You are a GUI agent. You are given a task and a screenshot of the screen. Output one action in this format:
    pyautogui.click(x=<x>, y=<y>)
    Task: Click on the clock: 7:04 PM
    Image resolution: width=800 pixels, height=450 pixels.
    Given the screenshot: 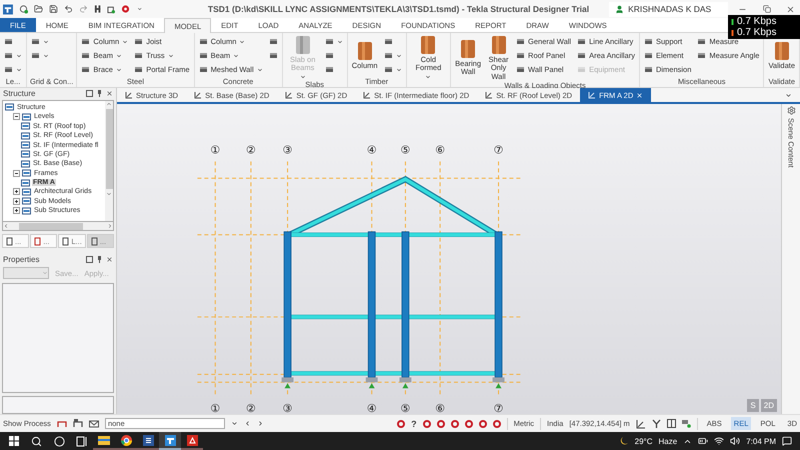 What is the action you would take?
    pyautogui.click(x=761, y=441)
    